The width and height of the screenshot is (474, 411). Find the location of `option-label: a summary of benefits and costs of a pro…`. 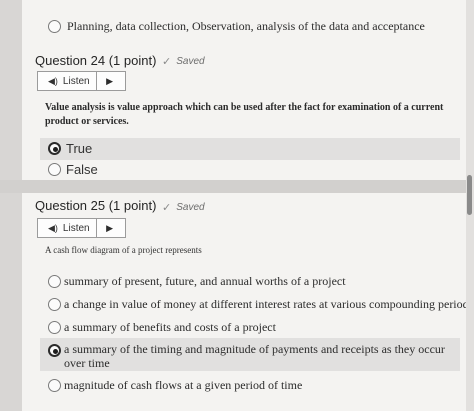

option-label: a summary of benefits and costs of a pro… is located at coordinates (170, 327).